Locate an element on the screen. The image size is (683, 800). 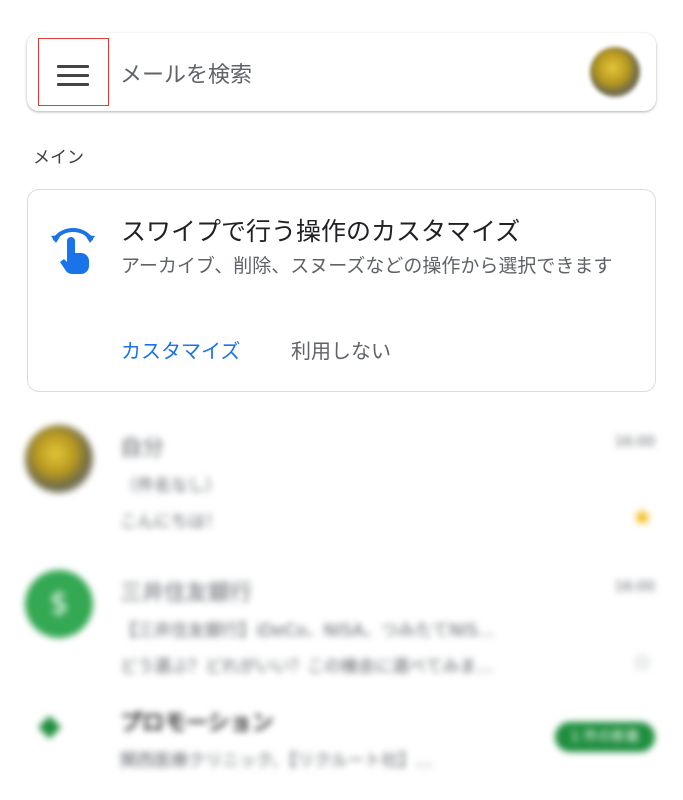
hamburger-icon is located at coordinates (73, 66).